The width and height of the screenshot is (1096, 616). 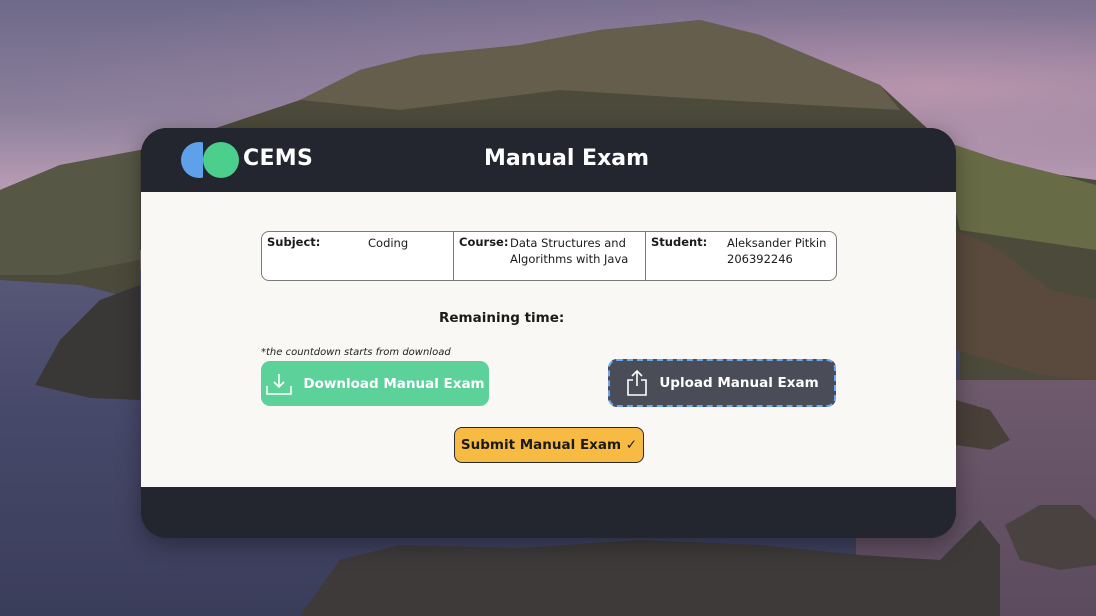 I want to click on student-value: Aleksander Pitkin 206392246, so click(x=777, y=251).